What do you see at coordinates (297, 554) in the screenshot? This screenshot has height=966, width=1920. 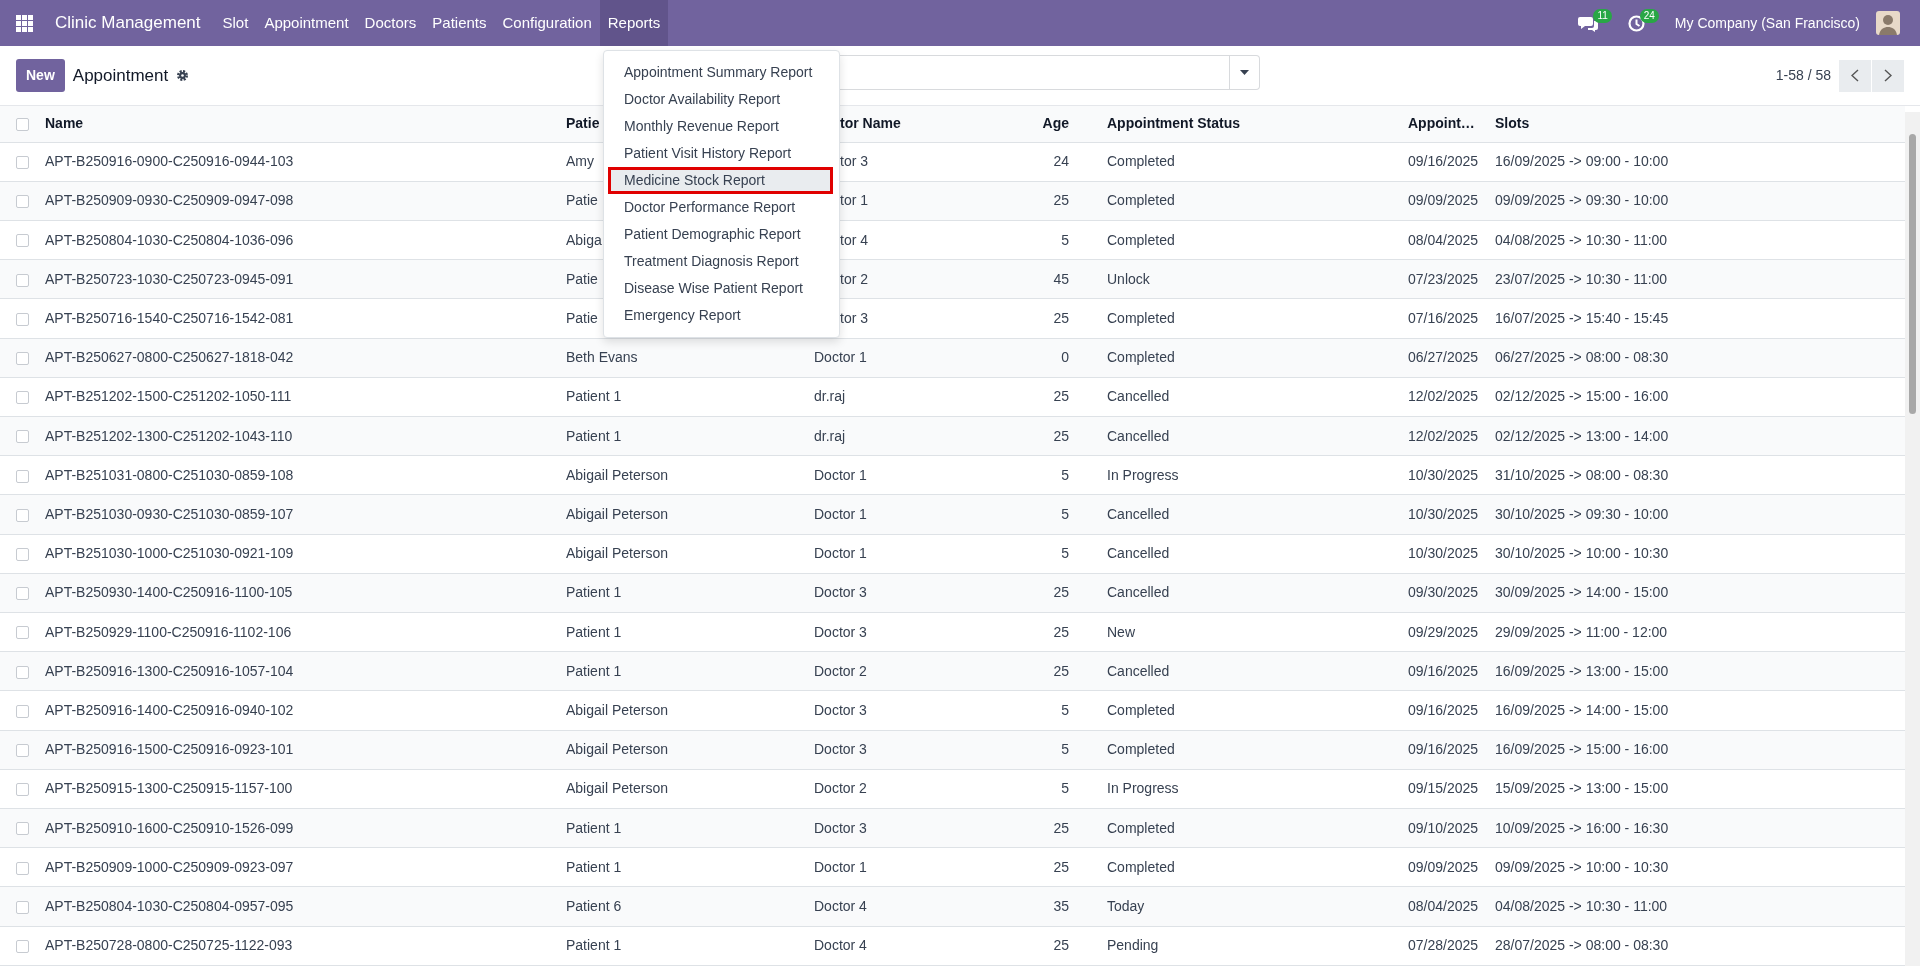 I see `table-cell: APT-B251030-1000-C251030-0921-109` at bounding box center [297, 554].